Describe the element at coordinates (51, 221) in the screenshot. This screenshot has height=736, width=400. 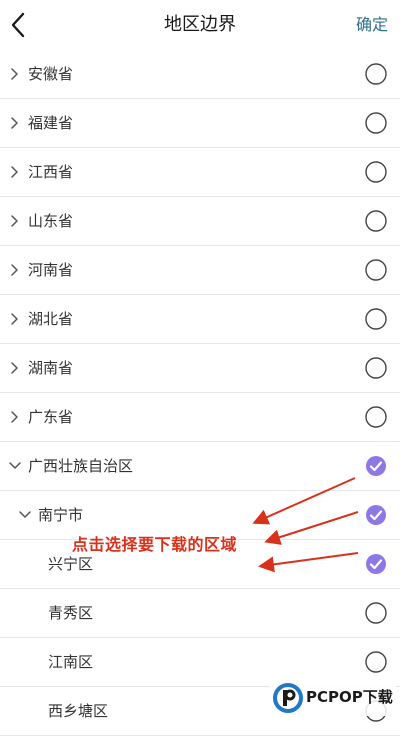
I see `region-label: 山东省` at that location.